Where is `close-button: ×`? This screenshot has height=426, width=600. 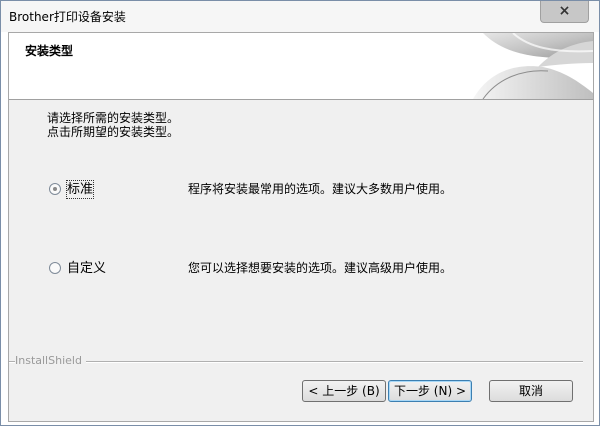 close-button: × is located at coordinates (564, 12).